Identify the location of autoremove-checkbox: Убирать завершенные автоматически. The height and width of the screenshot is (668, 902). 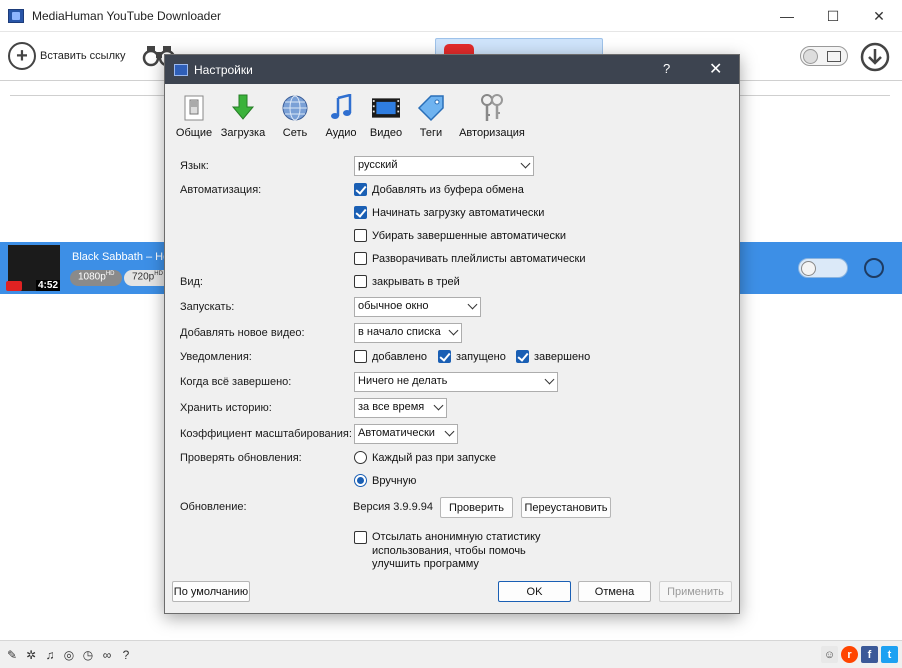
(460, 235).